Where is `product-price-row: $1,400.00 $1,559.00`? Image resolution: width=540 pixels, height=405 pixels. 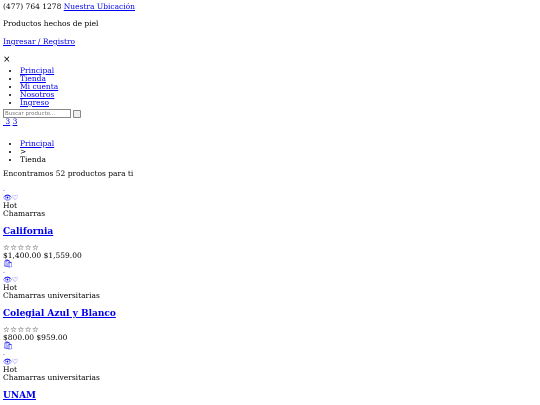
product-price-row: $1,400.00 $1,559.00 is located at coordinates (270, 256).